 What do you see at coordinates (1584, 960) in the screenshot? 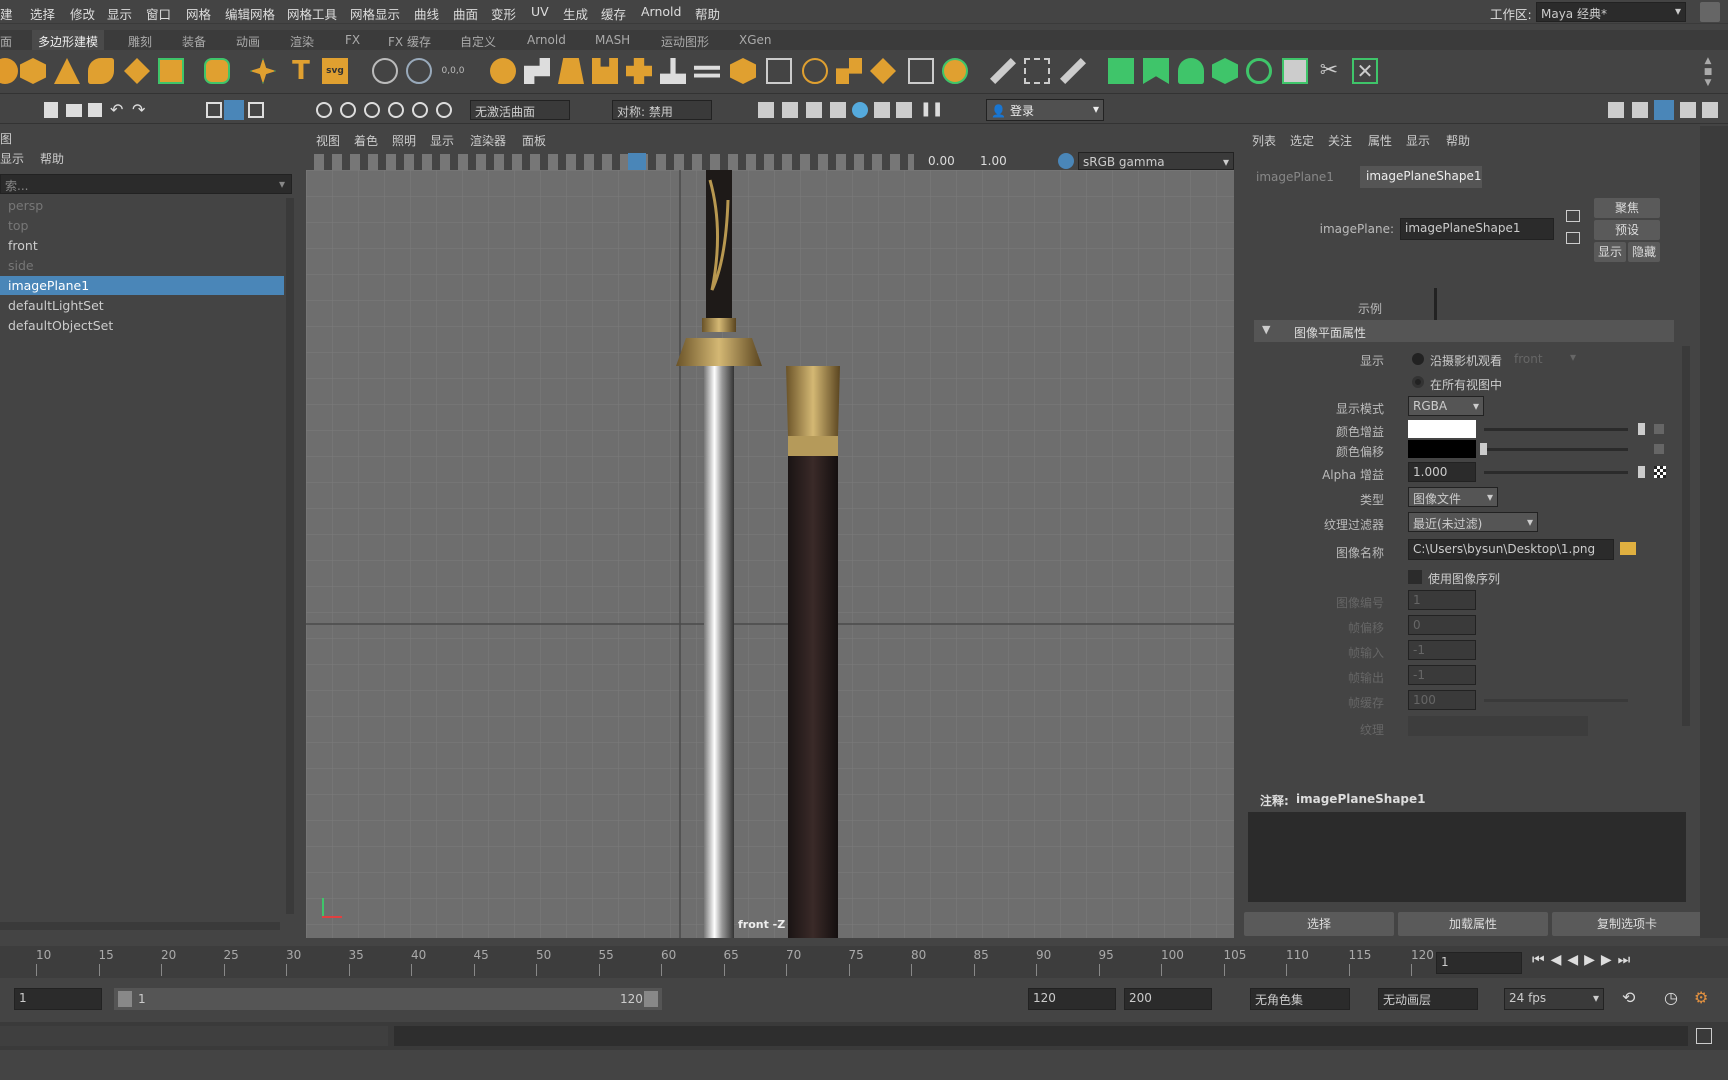
I see `playback-controls: ⏮◀◀▶▶⏭` at bounding box center [1584, 960].